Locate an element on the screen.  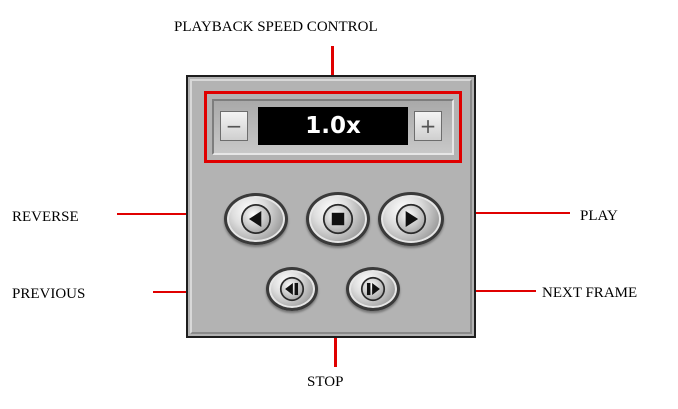
triangle-right-icon is located at coordinates (411, 219).